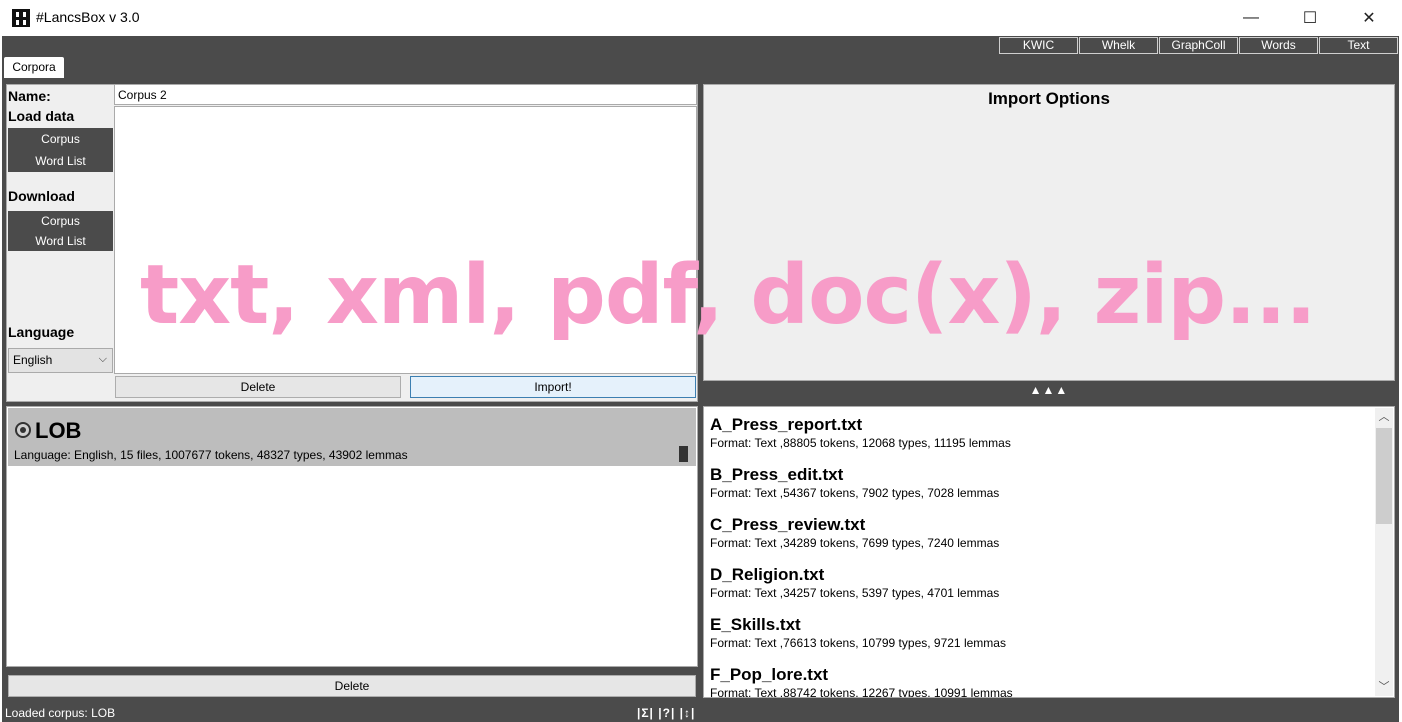 The width and height of the screenshot is (1402, 722). I want to click on name-label: Name:, so click(29, 96).